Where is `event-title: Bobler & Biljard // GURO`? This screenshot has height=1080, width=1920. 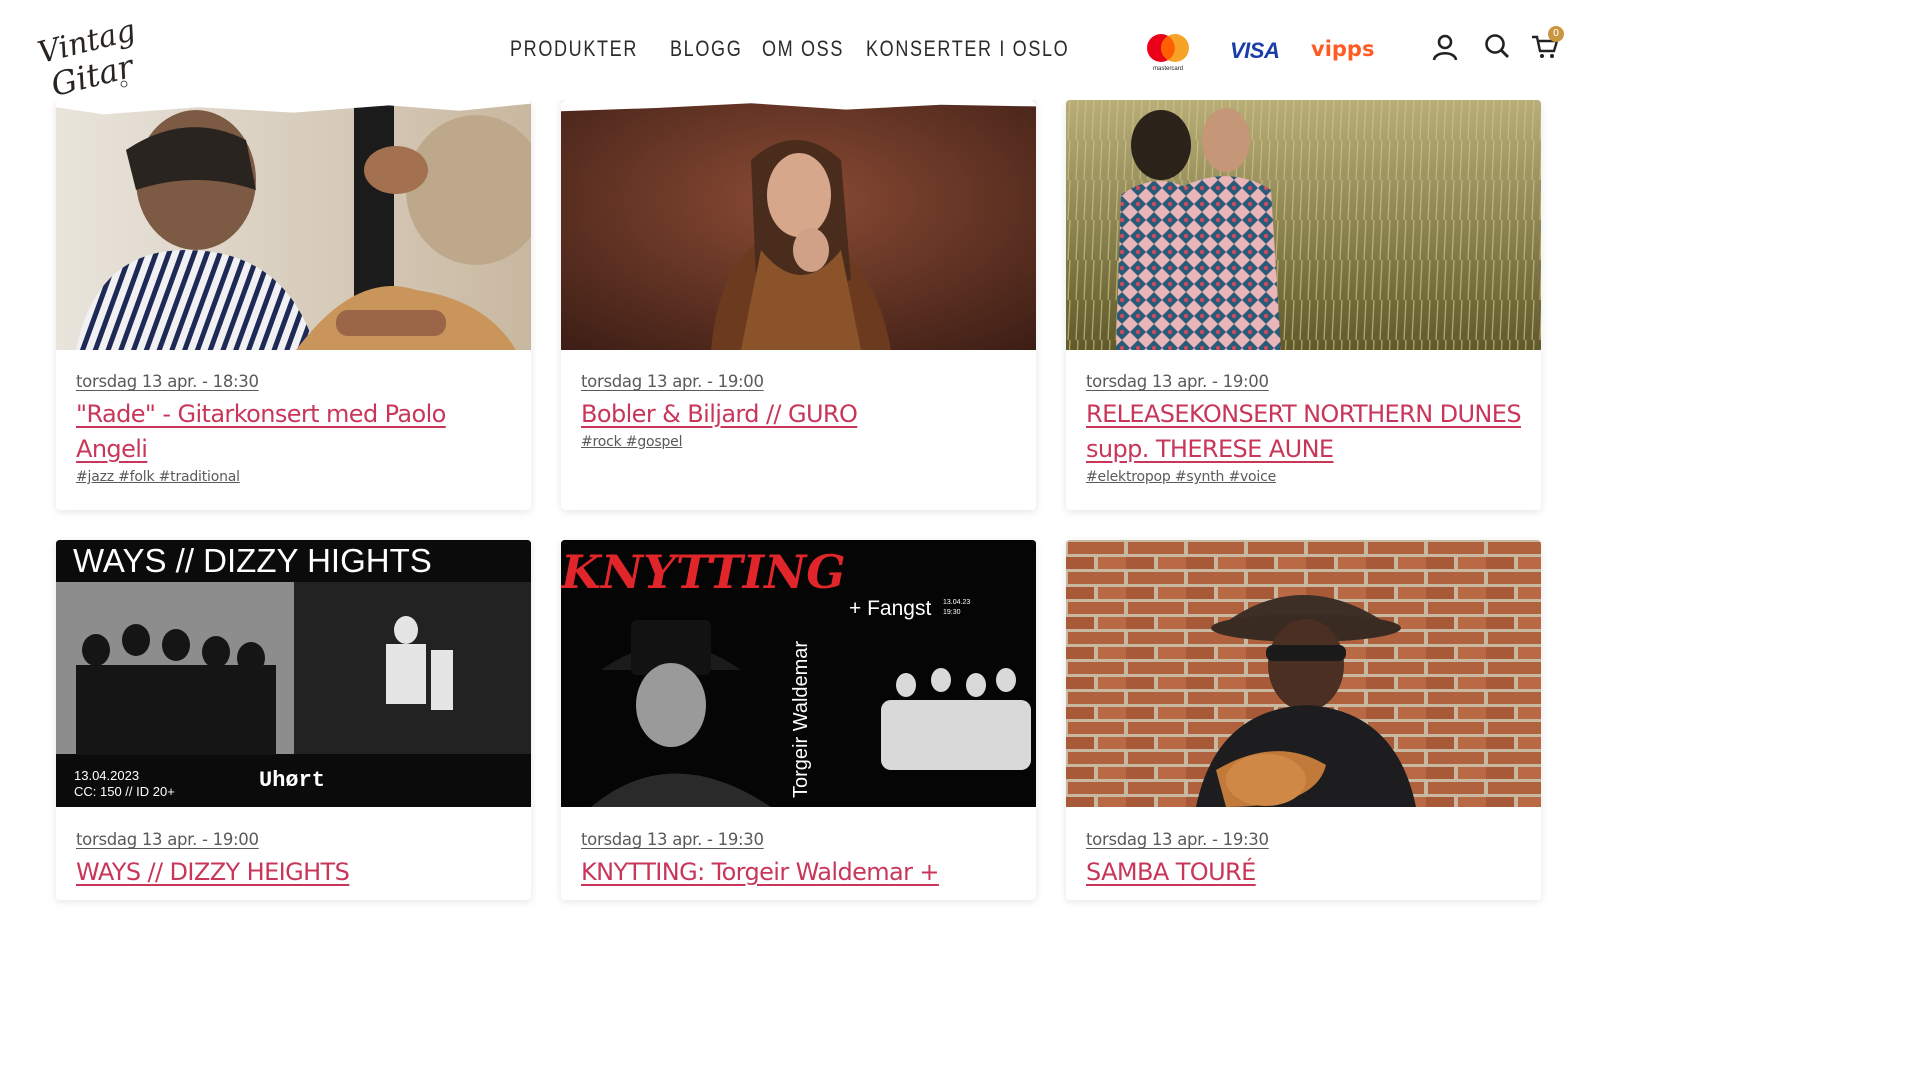
event-title: Bobler & Biljard // GURO is located at coordinates (801, 414).